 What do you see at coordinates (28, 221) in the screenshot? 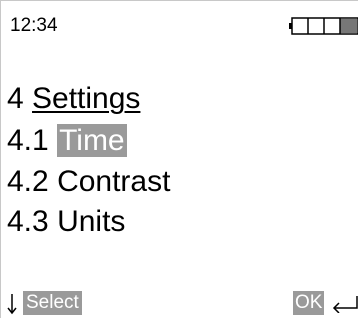
I see `menu-item-number: 4.3` at bounding box center [28, 221].